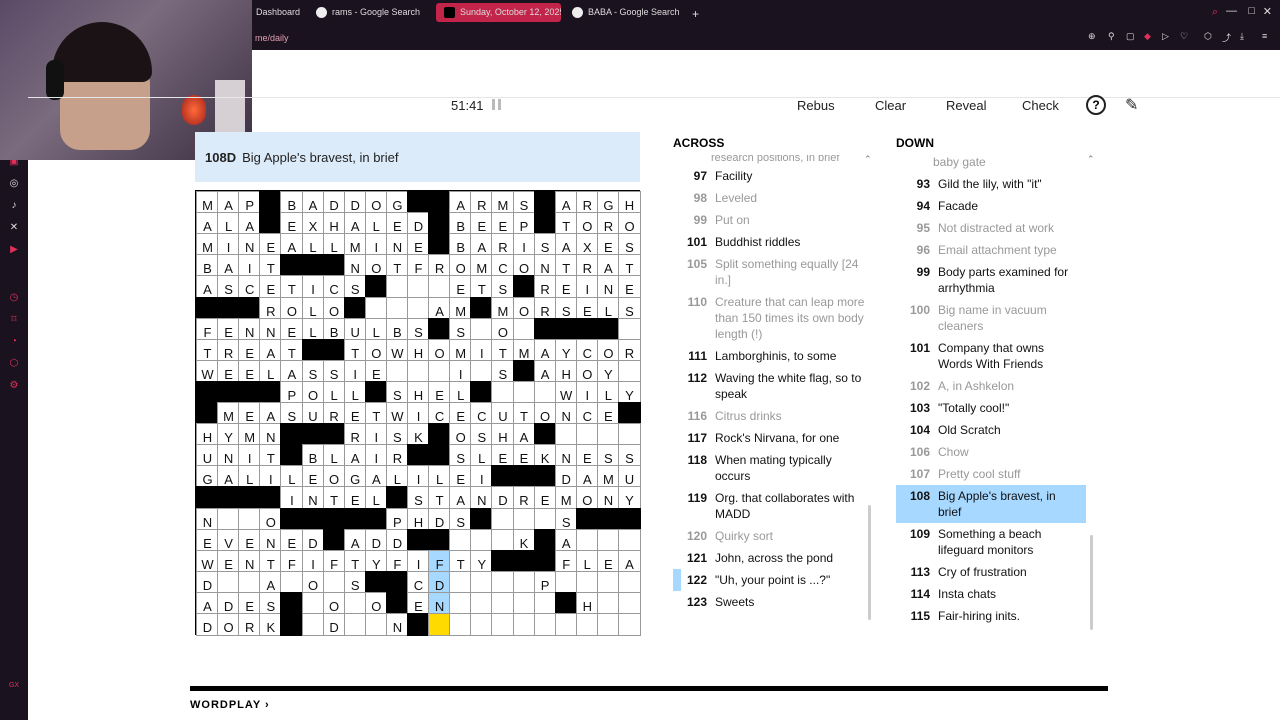 The image size is (1280, 720). I want to click on pin-icon: ⚲, so click(1111, 36).